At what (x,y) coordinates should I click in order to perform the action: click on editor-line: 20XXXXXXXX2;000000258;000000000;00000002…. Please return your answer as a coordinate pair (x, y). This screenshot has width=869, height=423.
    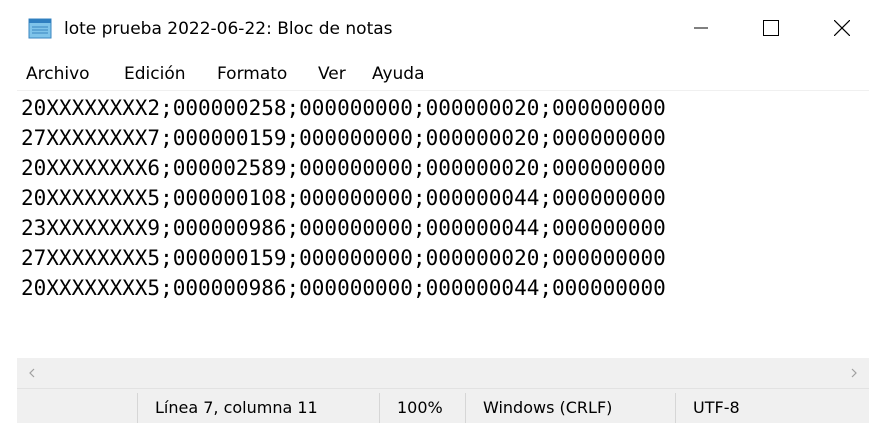
    Looking at the image, I should click on (343, 108).